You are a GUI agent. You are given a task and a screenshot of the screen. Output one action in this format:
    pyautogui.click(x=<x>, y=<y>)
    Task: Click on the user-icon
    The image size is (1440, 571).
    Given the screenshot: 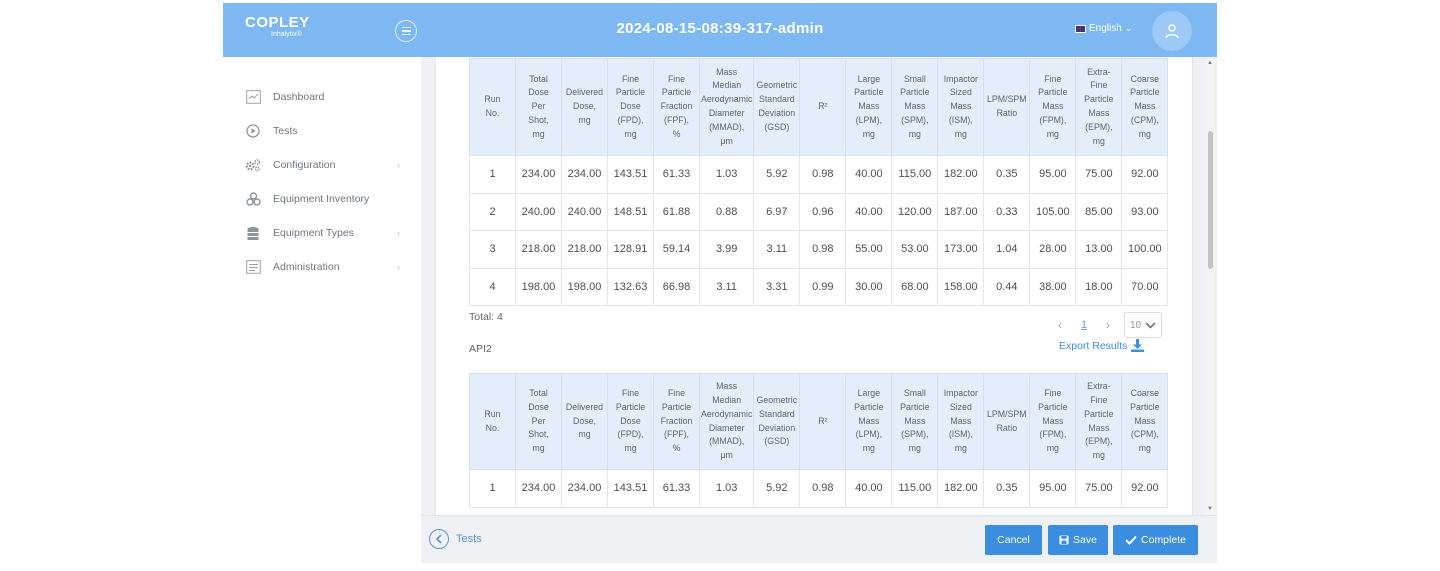 What is the action you would take?
    pyautogui.click(x=1172, y=31)
    